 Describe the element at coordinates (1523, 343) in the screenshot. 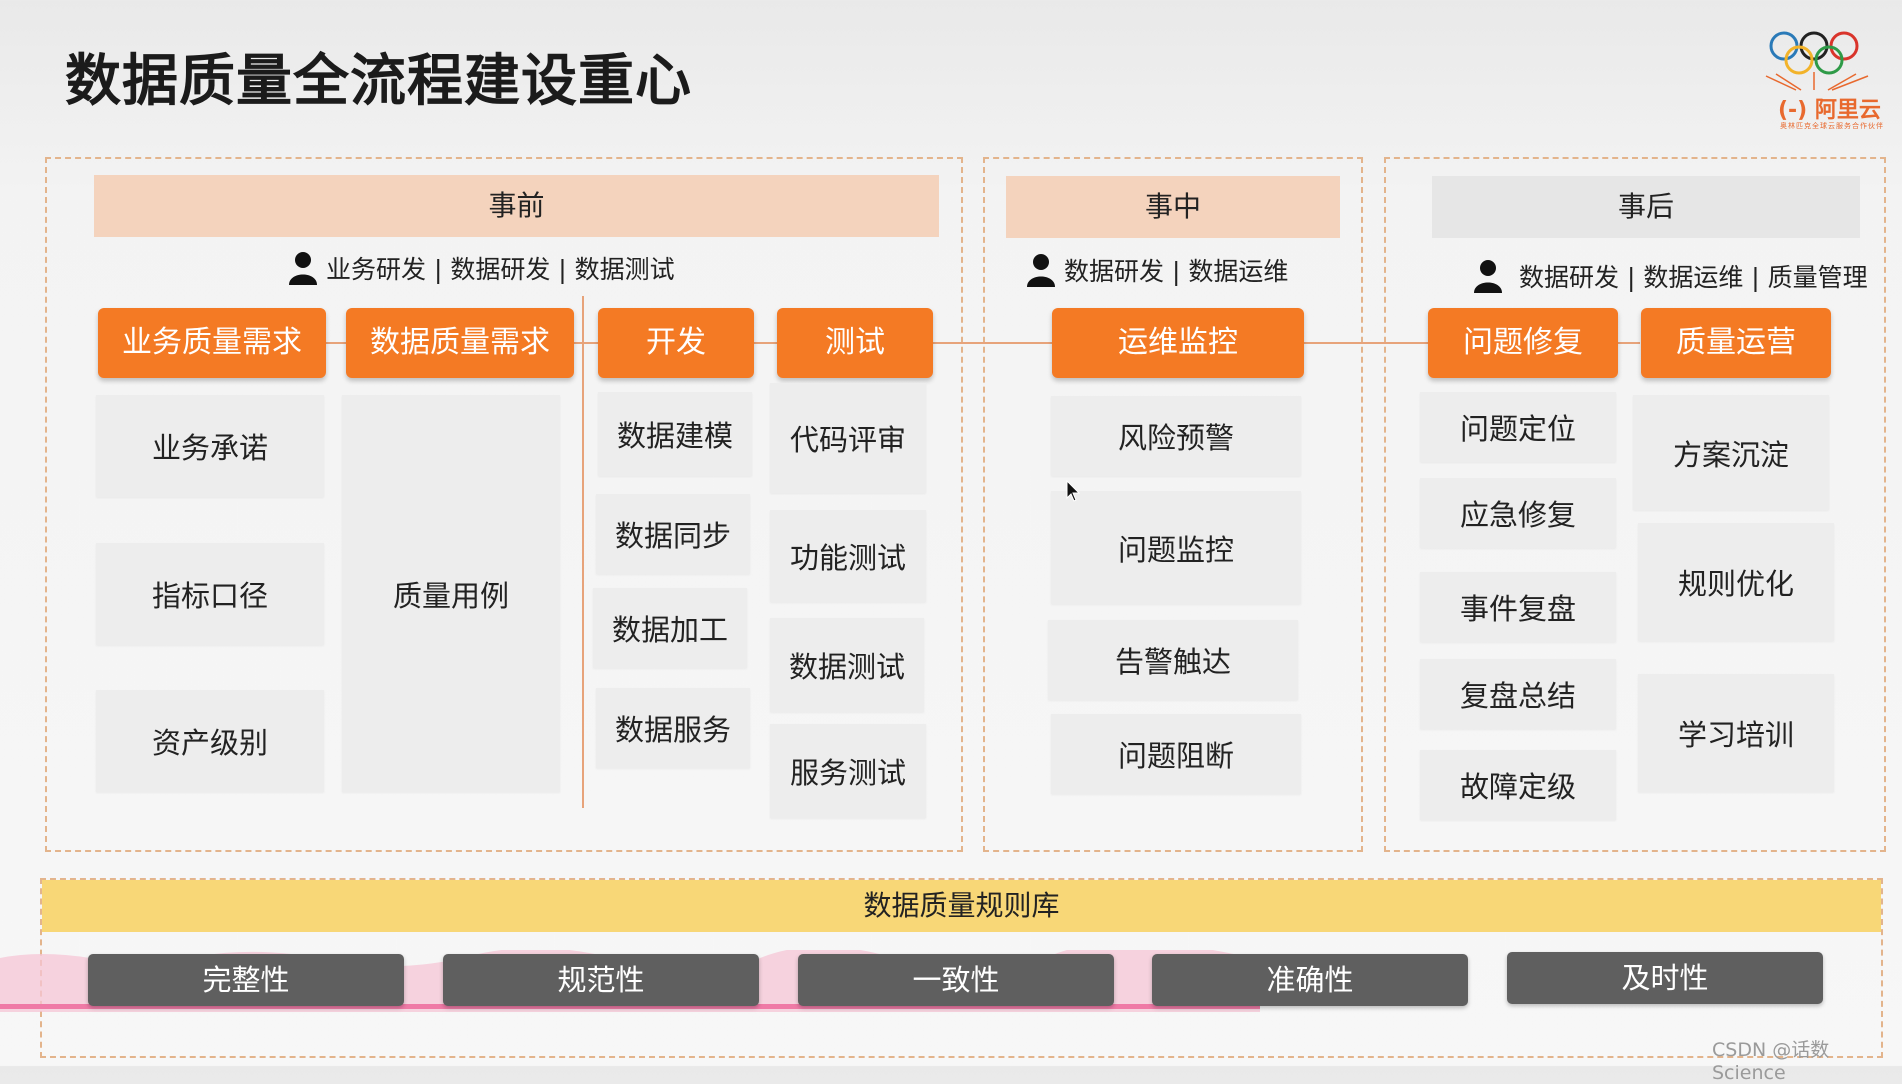

I see `stage-issue-fix: 问题修复` at that location.